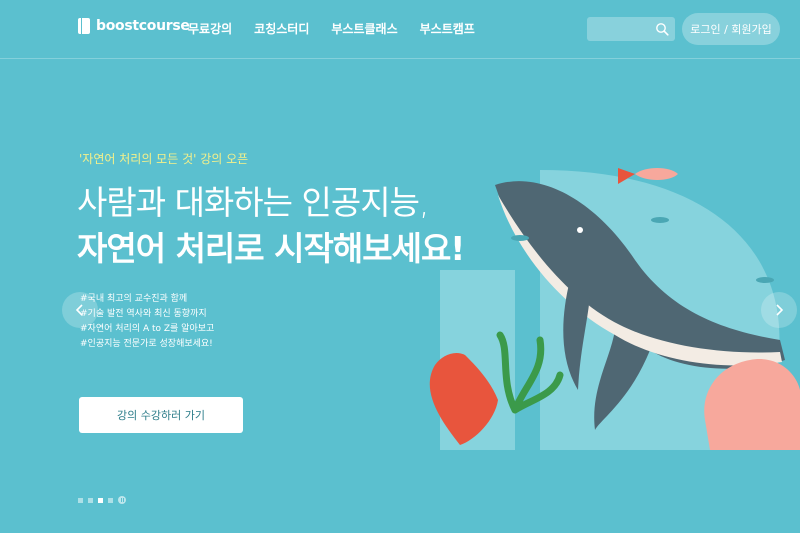 This screenshot has width=800, height=533. Describe the element at coordinates (122, 500) in the screenshot. I see `pause-icon` at that location.